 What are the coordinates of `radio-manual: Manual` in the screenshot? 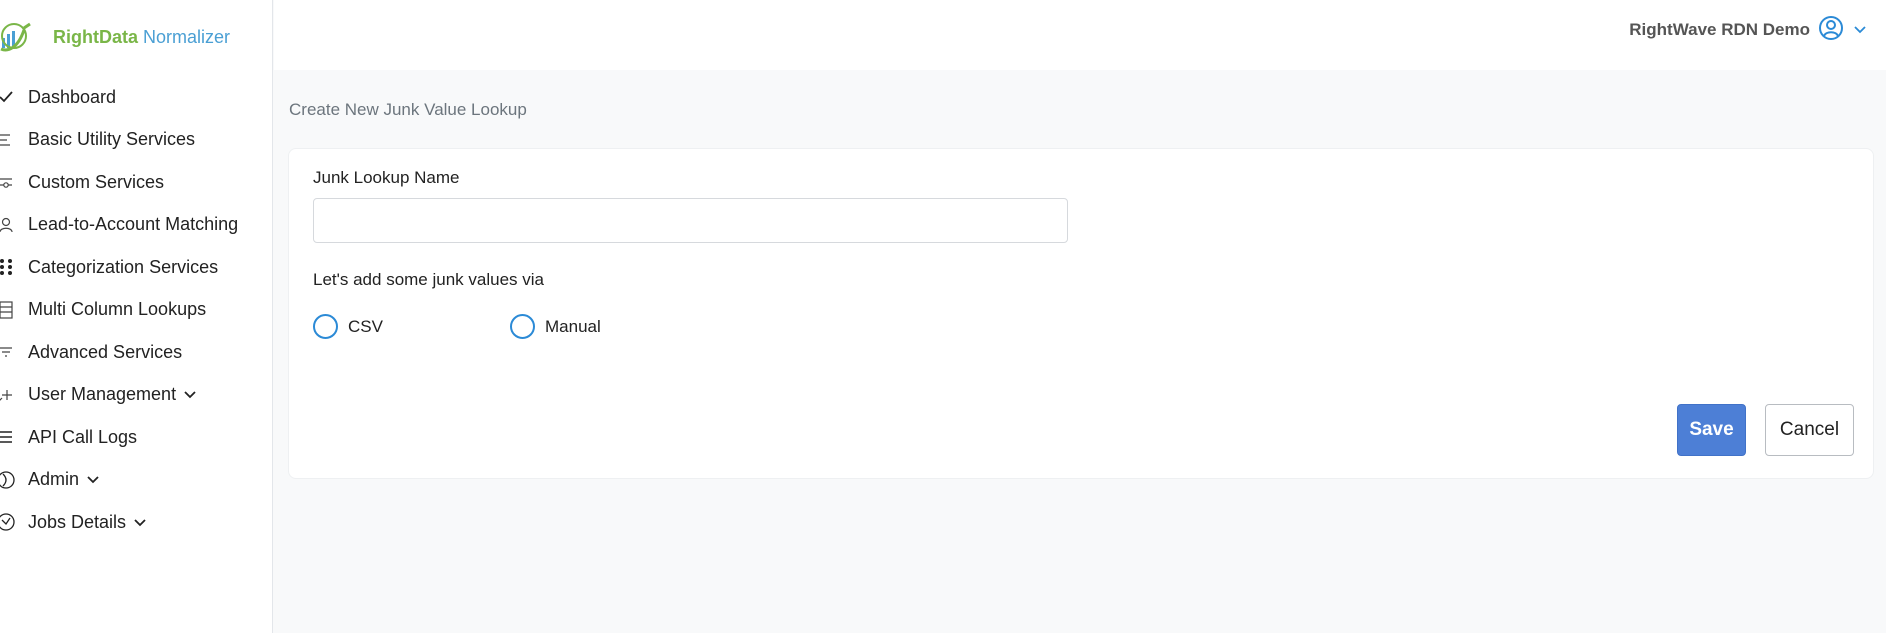 It's located at (555, 326).